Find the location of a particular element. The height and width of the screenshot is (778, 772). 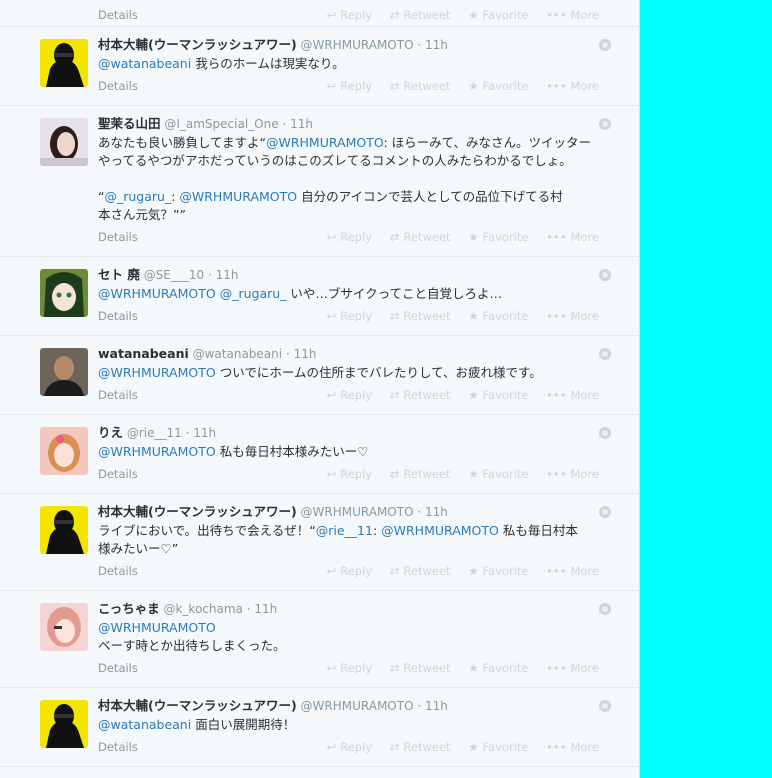

tweet-line: @WRHMURAMOTO is located at coordinates (348, 628).